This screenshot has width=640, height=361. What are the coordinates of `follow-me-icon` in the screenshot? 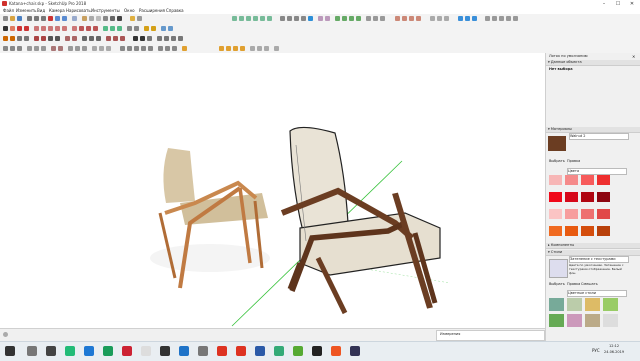 It's located at (88, 28).